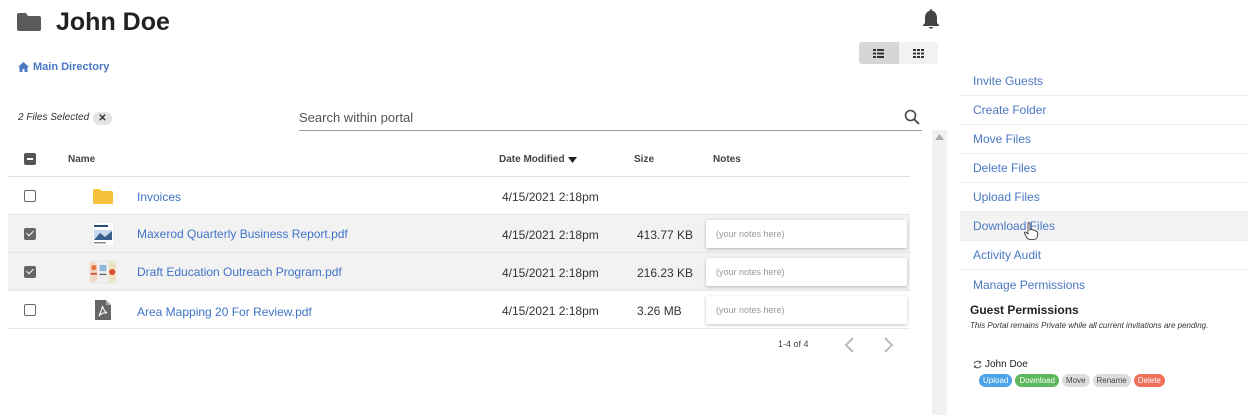  Describe the element at coordinates (850, 345) in the screenshot. I see `chevron-left-icon` at that location.